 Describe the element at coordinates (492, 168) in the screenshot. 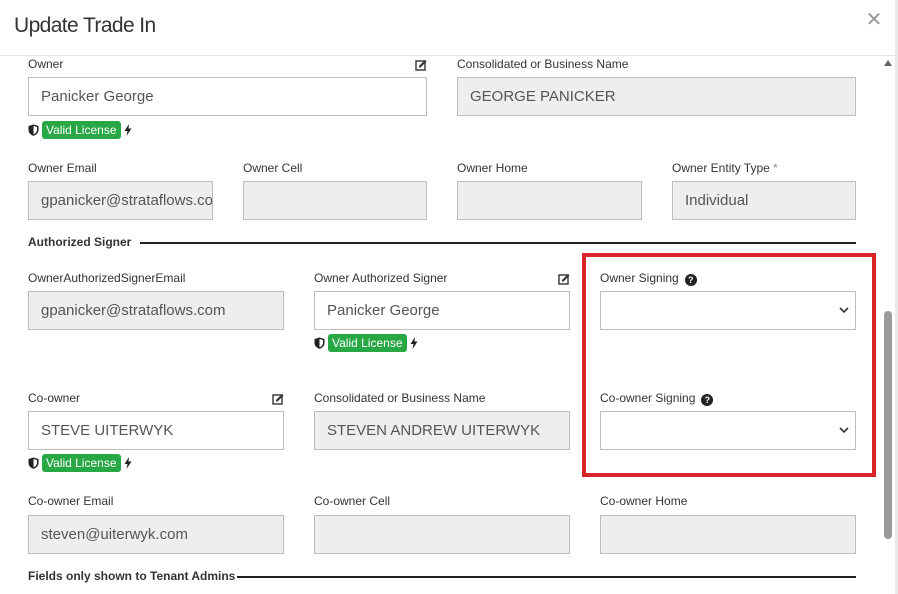

I see `owner-home-label: Owner Home` at that location.